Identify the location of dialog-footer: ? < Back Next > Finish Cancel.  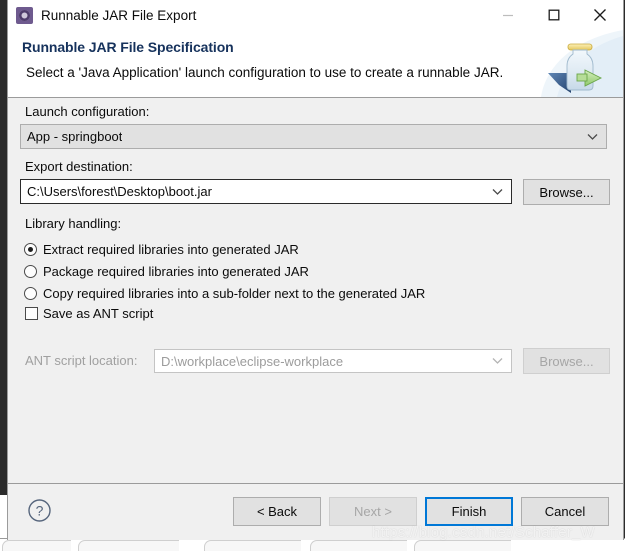
(315, 511).